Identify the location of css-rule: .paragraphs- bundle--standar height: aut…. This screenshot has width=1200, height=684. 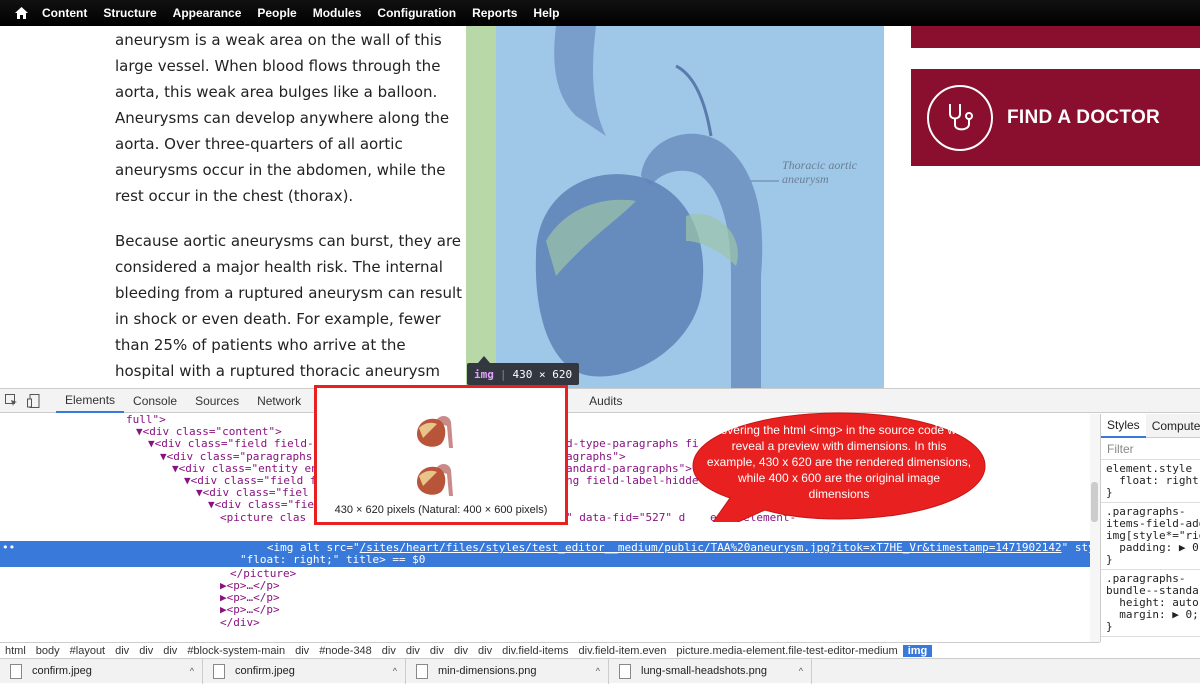
(1150, 603).